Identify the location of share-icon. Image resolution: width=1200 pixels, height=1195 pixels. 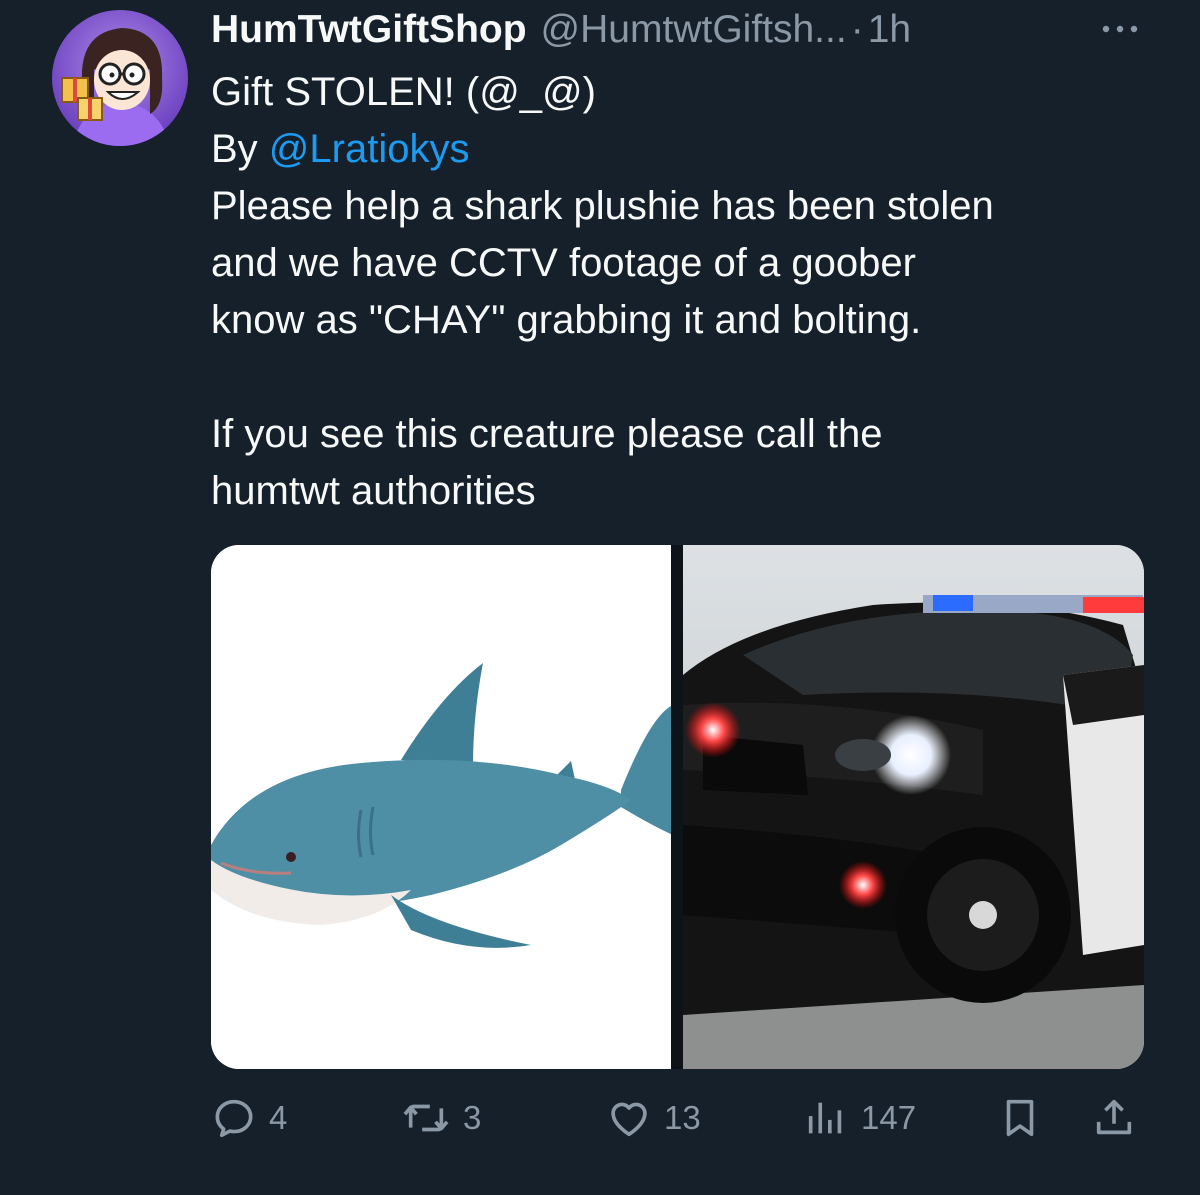
(1114, 1117).